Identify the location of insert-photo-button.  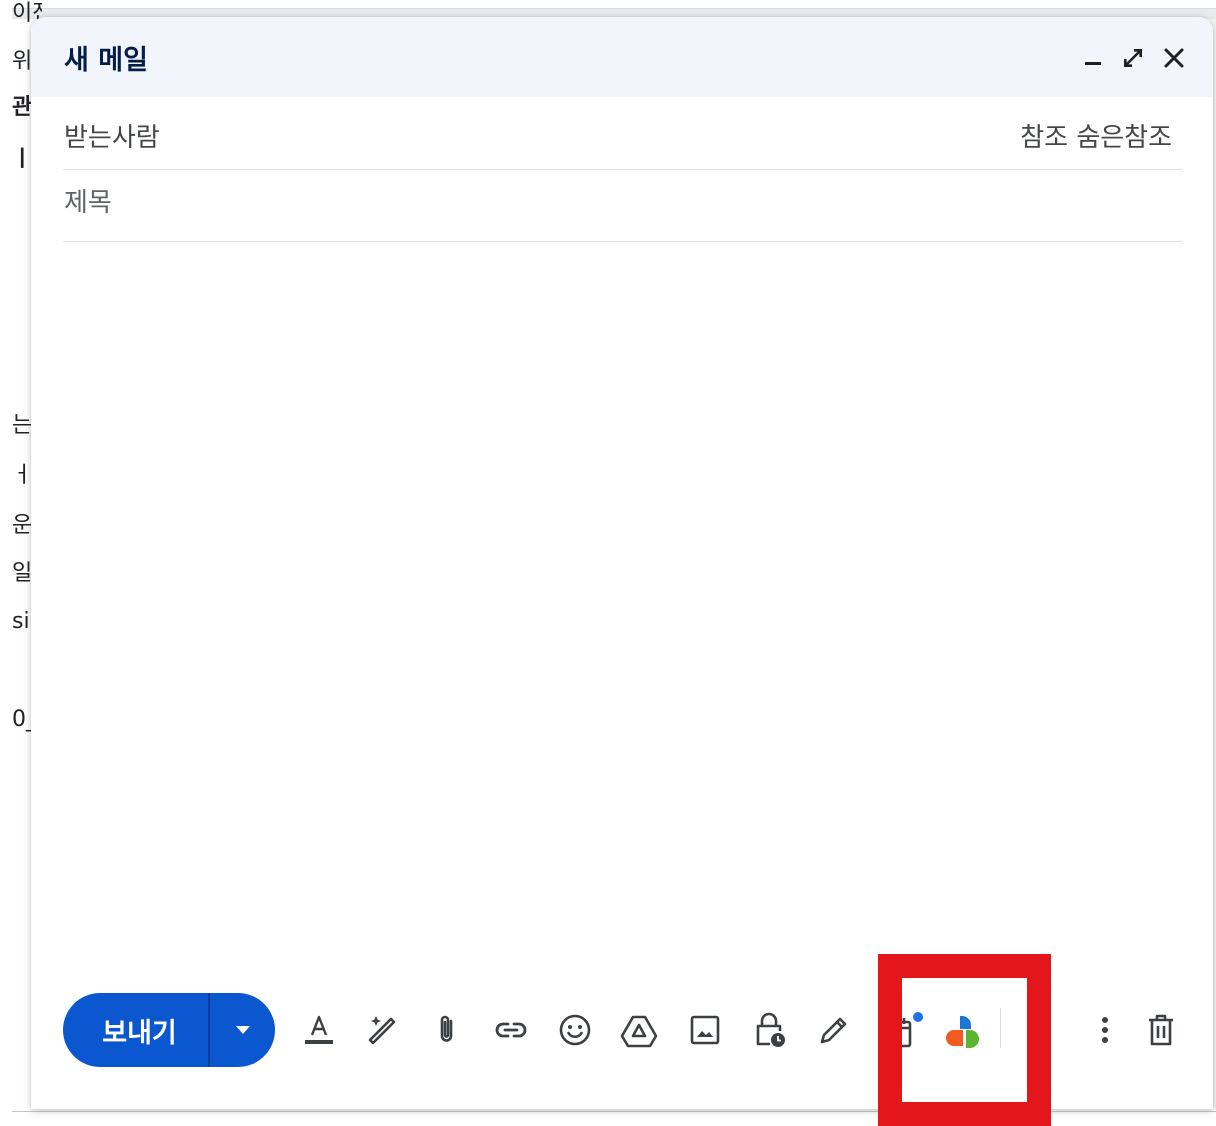
(705, 1030).